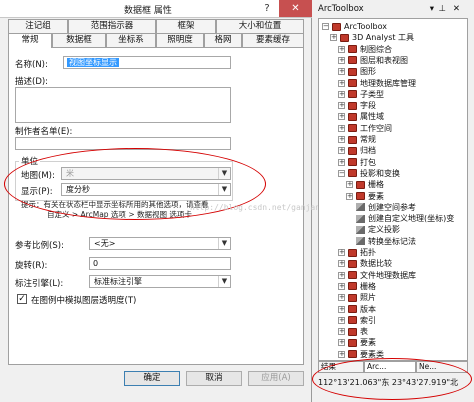  Describe the element at coordinates (147, 62) in the screenshot. I see `name-input: 视图坐标显示` at that location.